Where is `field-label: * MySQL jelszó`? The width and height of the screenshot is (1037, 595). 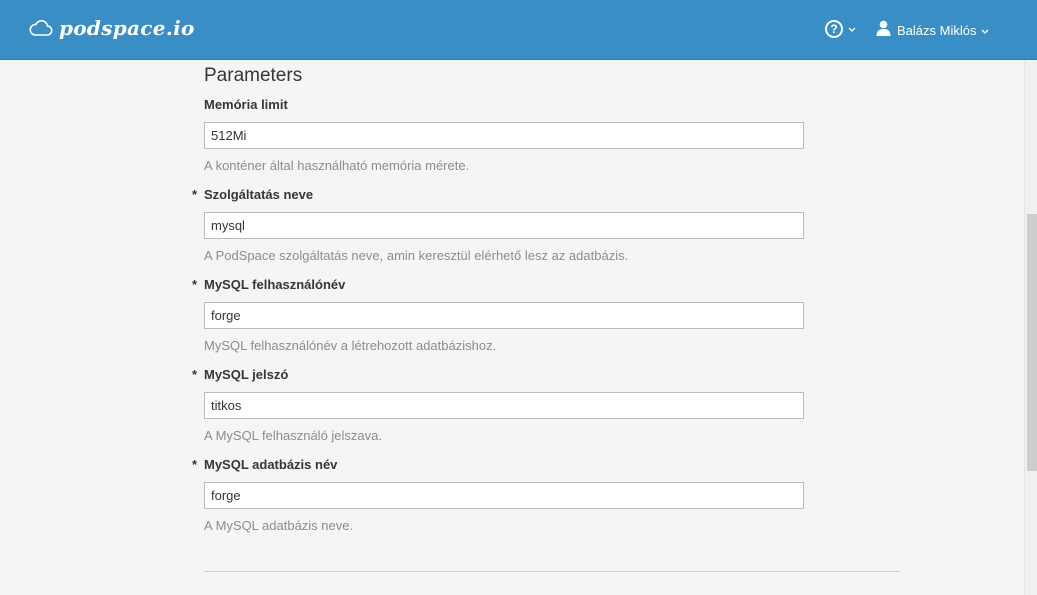 field-label: * MySQL jelszó is located at coordinates (502, 375).